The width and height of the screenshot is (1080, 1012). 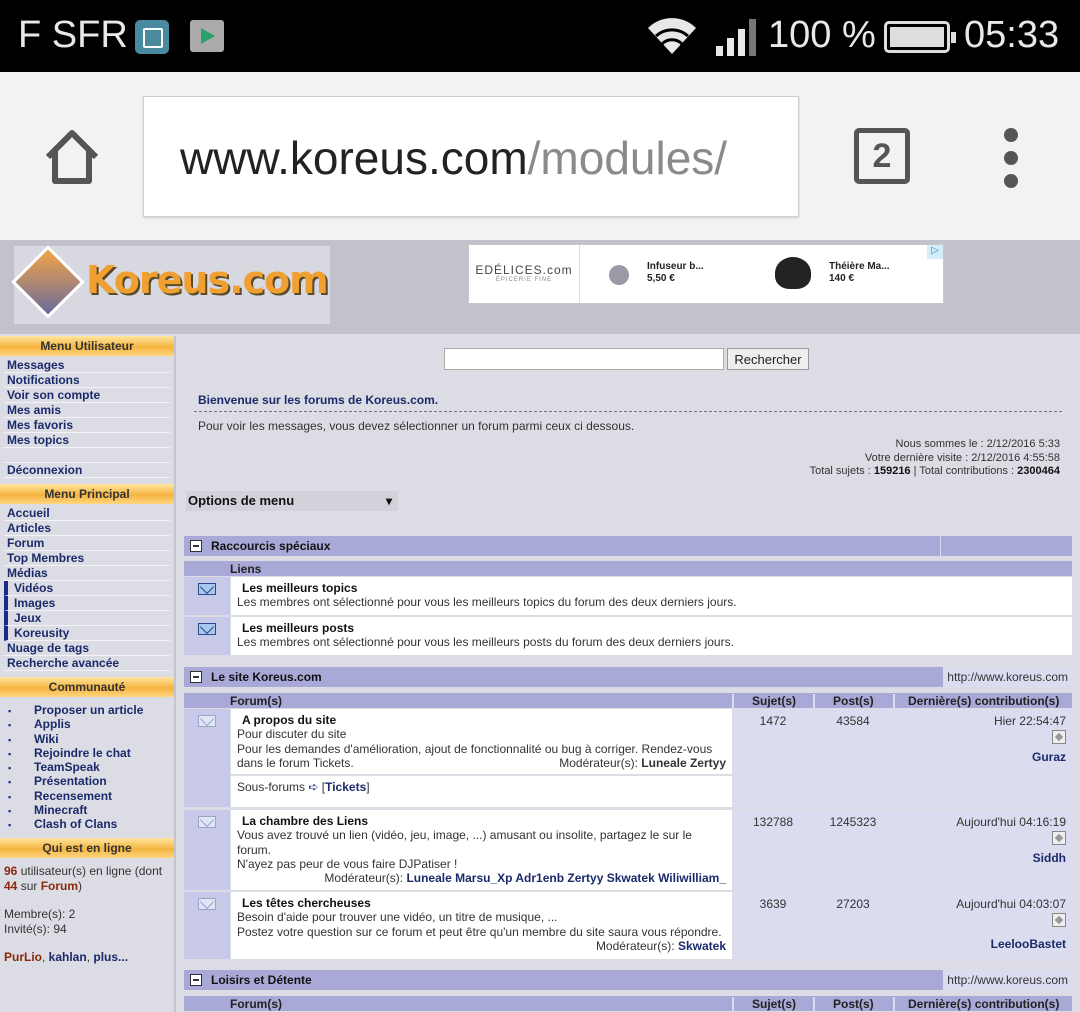 What do you see at coordinates (345, 787) in the screenshot?
I see `subforum-link: Tickets` at bounding box center [345, 787].